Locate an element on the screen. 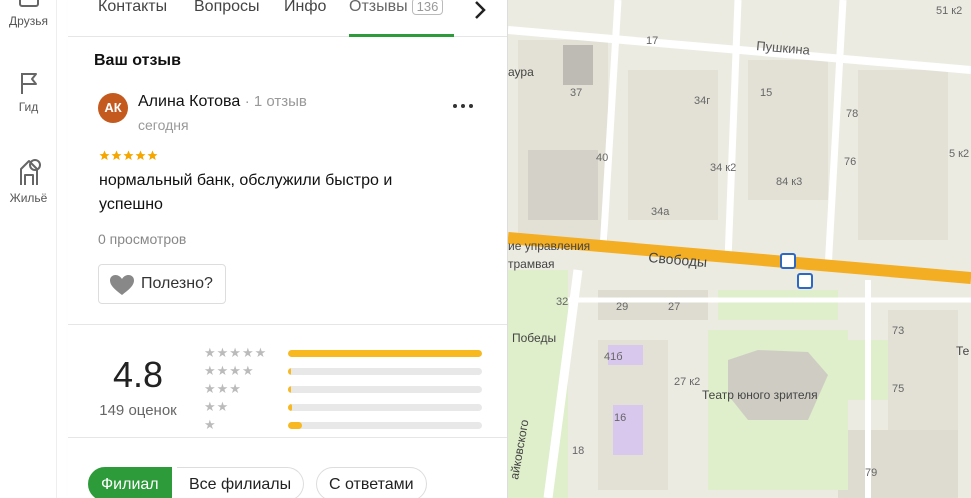  map-building-number: 5 к2 is located at coordinates (959, 154).